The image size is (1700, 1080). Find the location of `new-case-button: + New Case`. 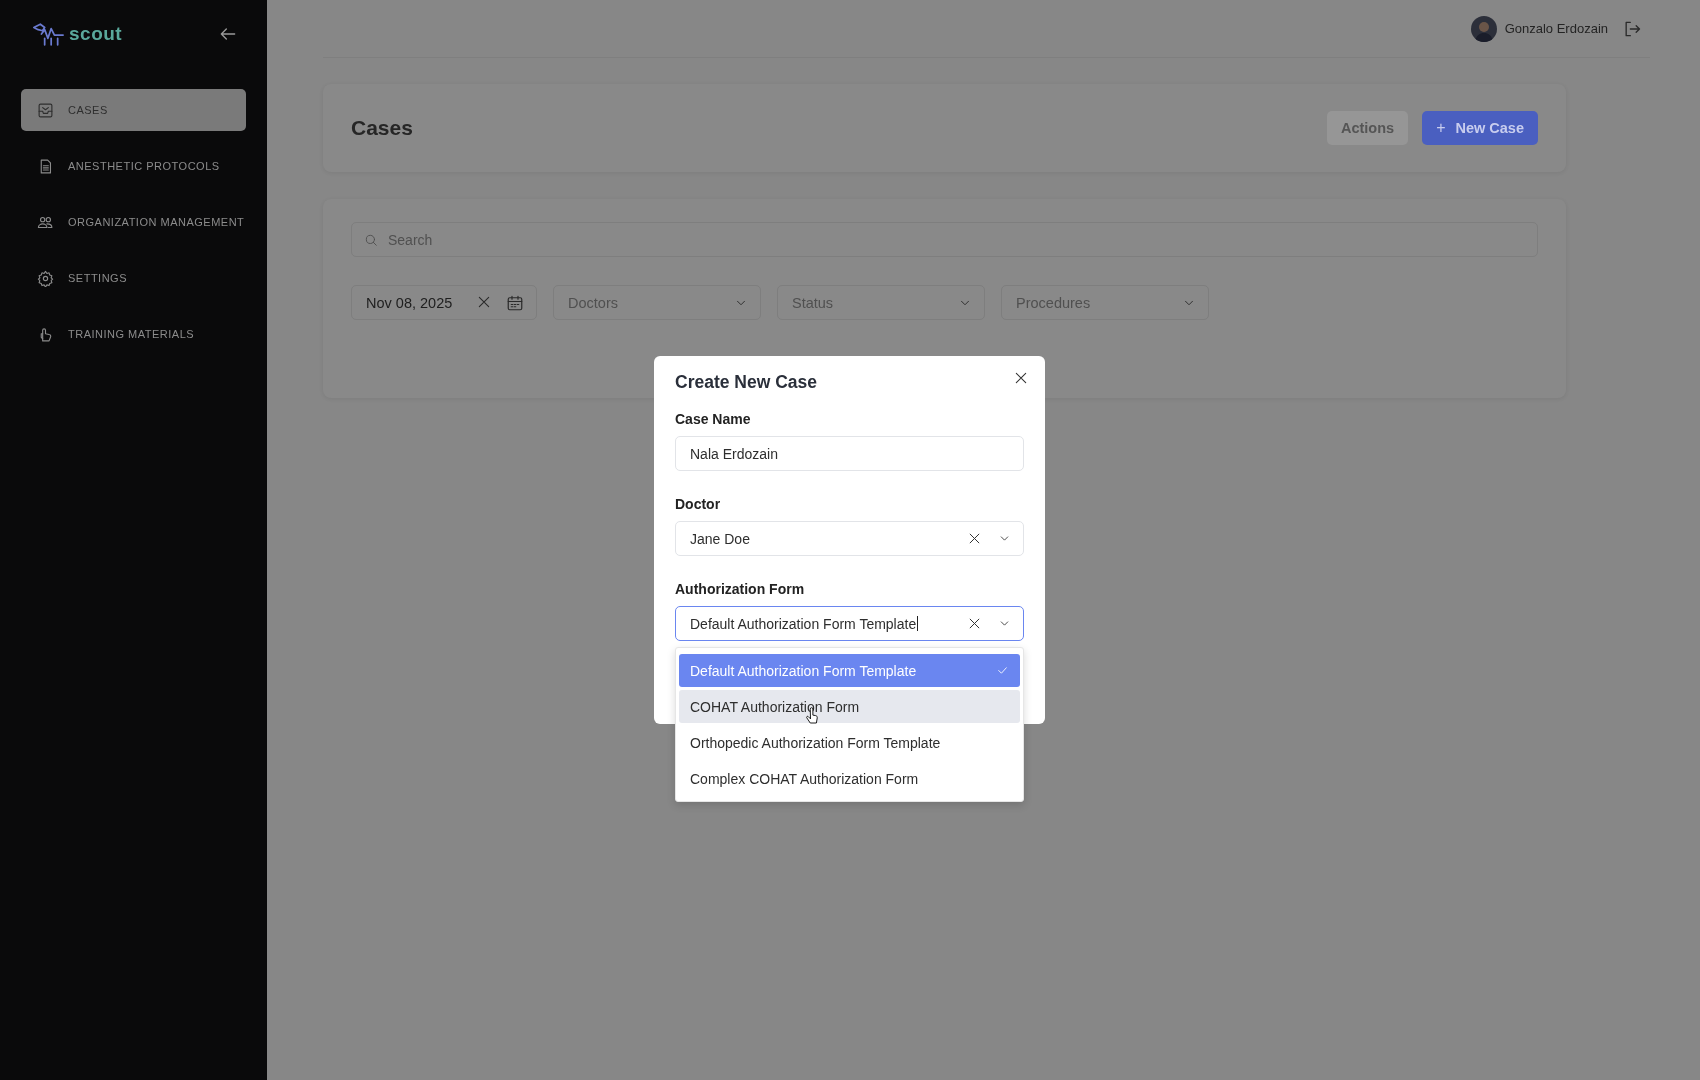

new-case-button: + New Case is located at coordinates (1480, 128).